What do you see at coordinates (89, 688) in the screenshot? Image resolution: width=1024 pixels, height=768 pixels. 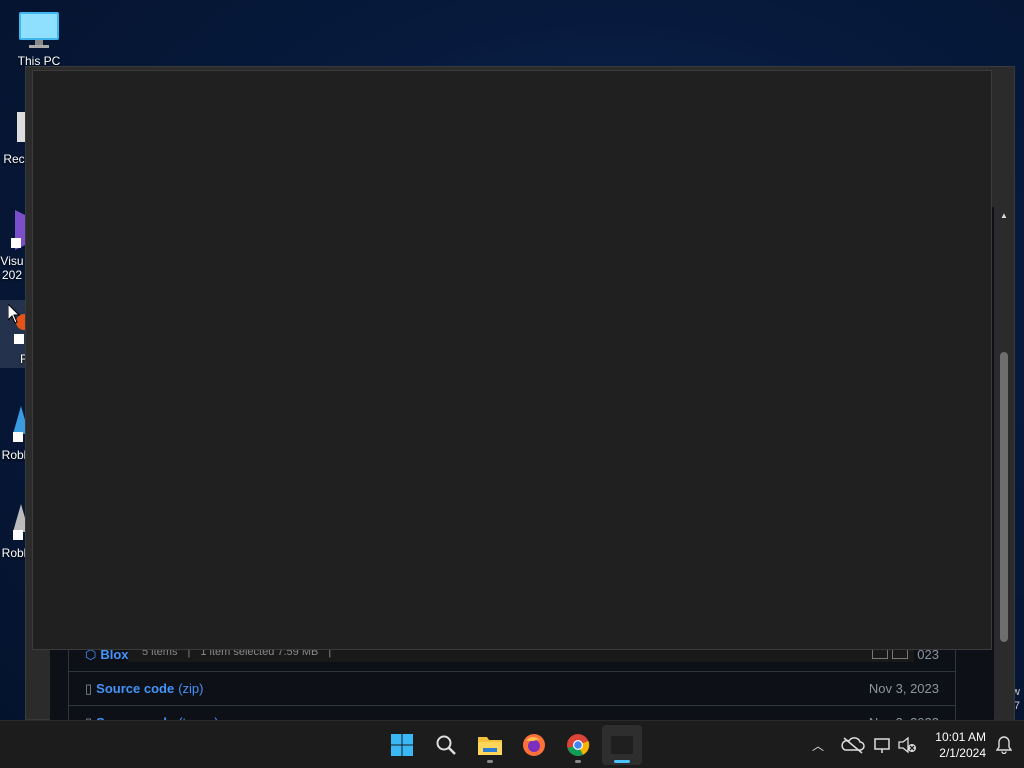 I see `file-zip-icon: ▯` at bounding box center [89, 688].